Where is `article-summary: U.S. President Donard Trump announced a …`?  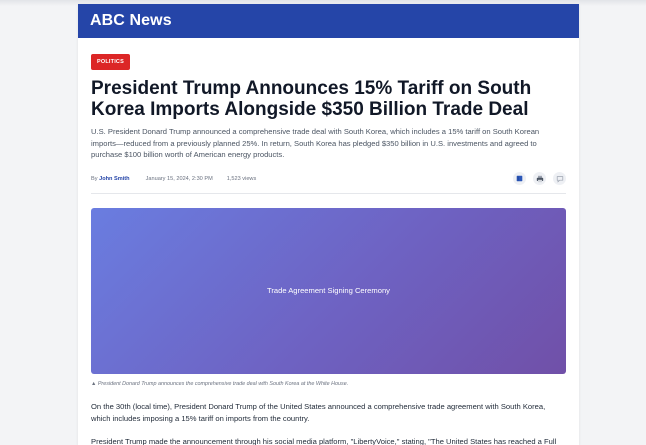
article-summary: U.S. President Donard Trump announced a … is located at coordinates (315, 143).